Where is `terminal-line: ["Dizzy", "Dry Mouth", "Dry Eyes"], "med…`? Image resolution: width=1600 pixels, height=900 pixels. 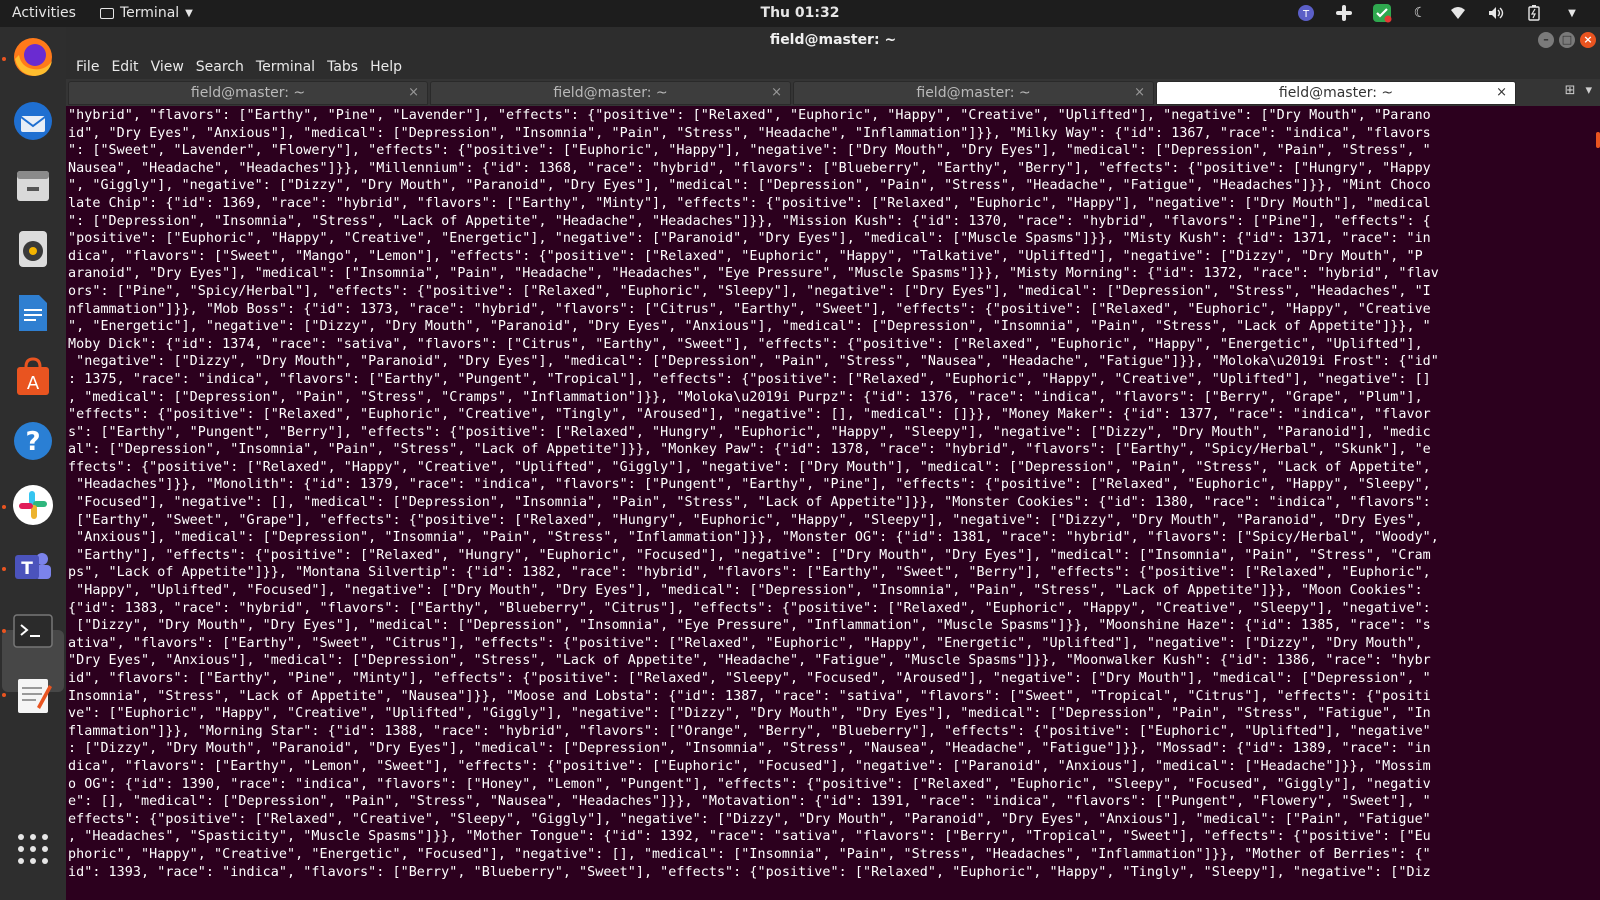 terminal-line: ["Dizzy", "Dry Mouth", "Dry Eyes"], "med… is located at coordinates (749, 626).